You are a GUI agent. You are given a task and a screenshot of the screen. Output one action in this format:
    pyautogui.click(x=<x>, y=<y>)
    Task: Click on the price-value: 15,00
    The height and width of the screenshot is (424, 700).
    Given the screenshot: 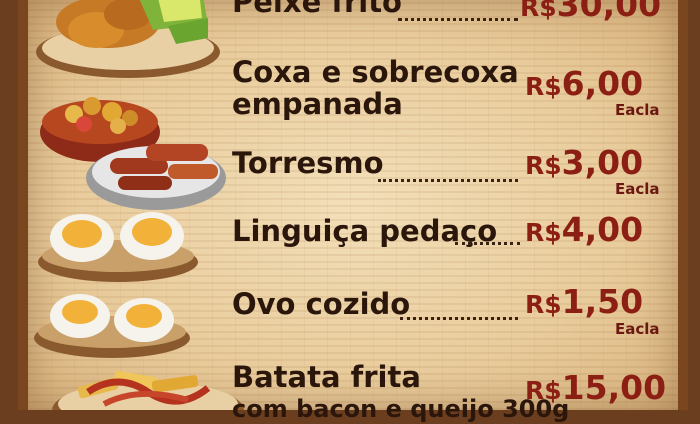 What is the action you would take?
    pyautogui.click(x=614, y=387)
    